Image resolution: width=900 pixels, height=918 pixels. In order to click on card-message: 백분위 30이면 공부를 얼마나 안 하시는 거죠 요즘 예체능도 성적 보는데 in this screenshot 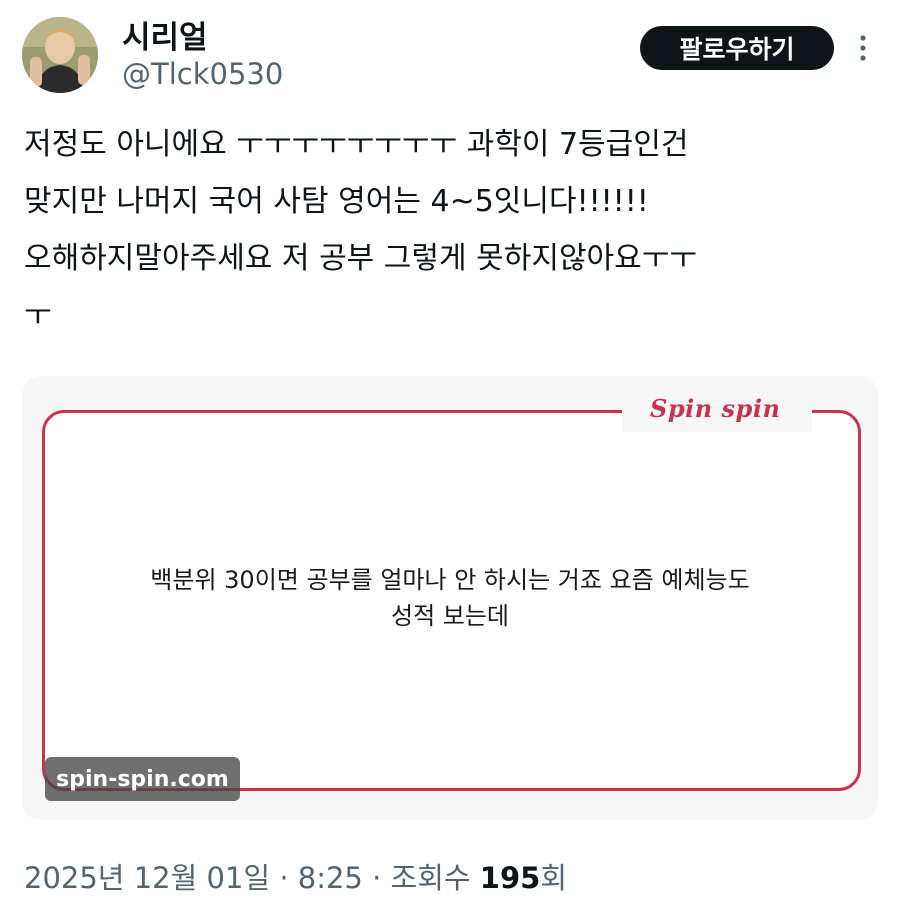, I will do `click(450, 598)`.